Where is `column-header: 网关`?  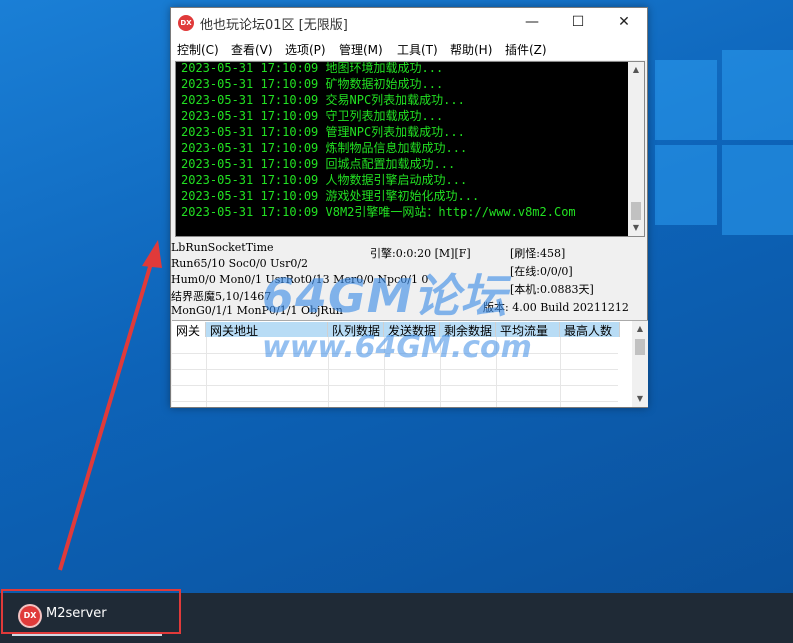 column-header: 网关 is located at coordinates (189, 330).